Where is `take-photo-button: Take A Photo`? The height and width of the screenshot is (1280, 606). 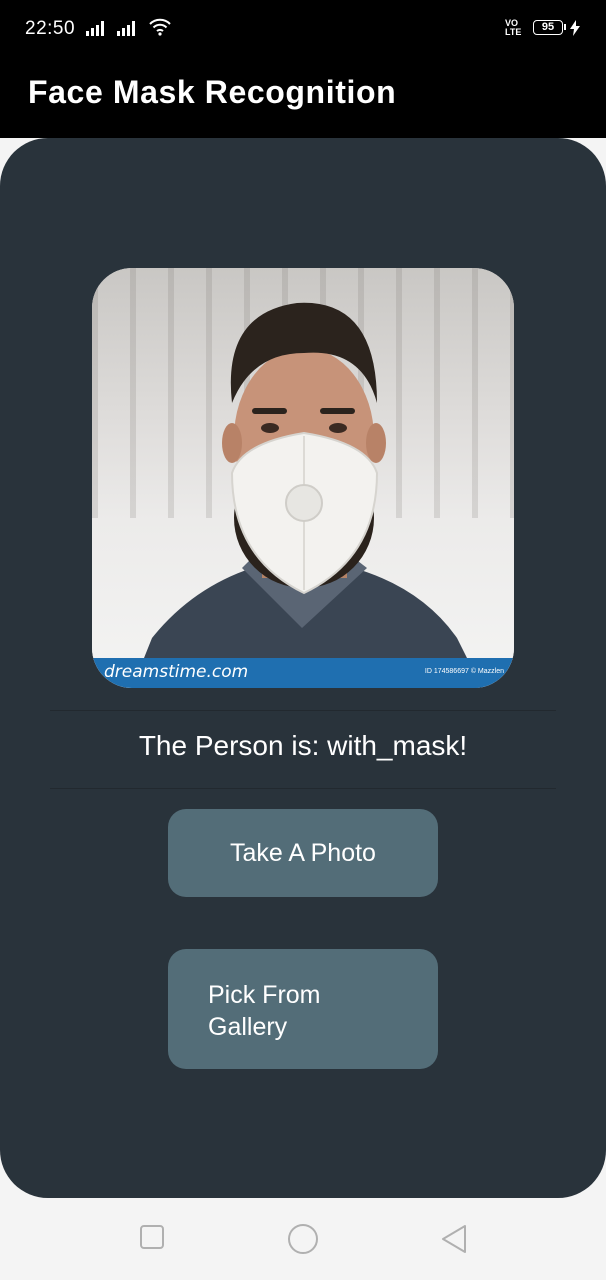 take-photo-button: Take A Photo is located at coordinates (303, 853).